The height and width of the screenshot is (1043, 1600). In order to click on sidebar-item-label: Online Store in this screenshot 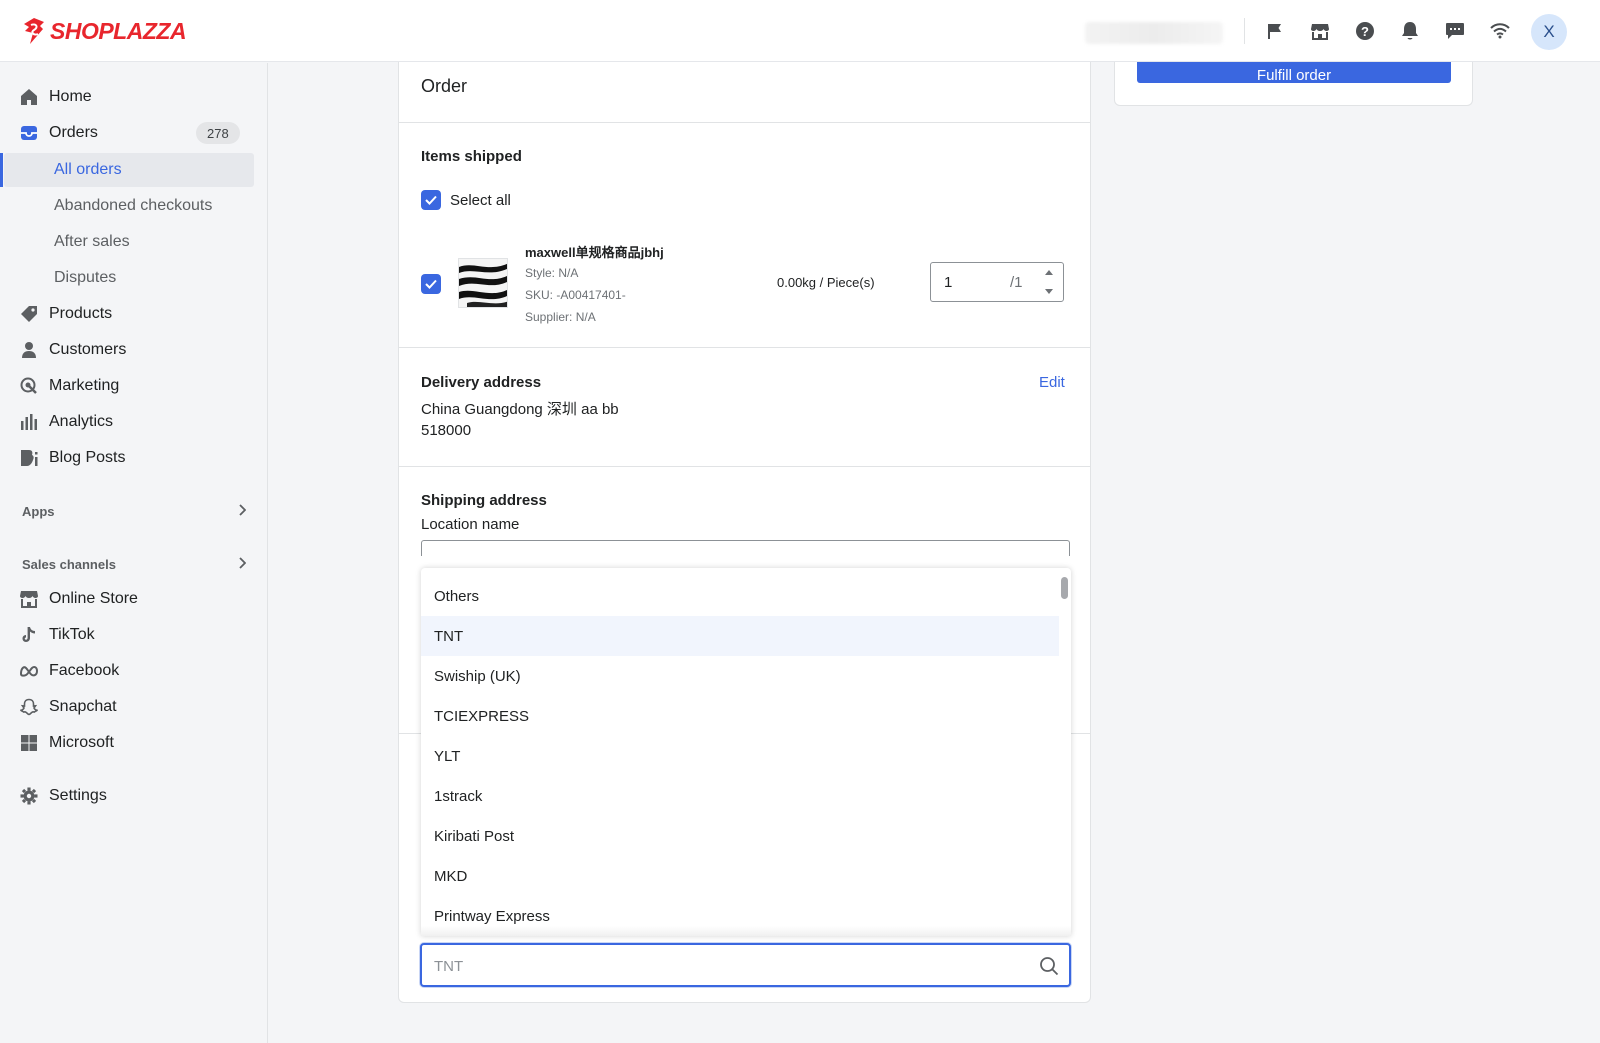, I will do `click(93, 598)`.